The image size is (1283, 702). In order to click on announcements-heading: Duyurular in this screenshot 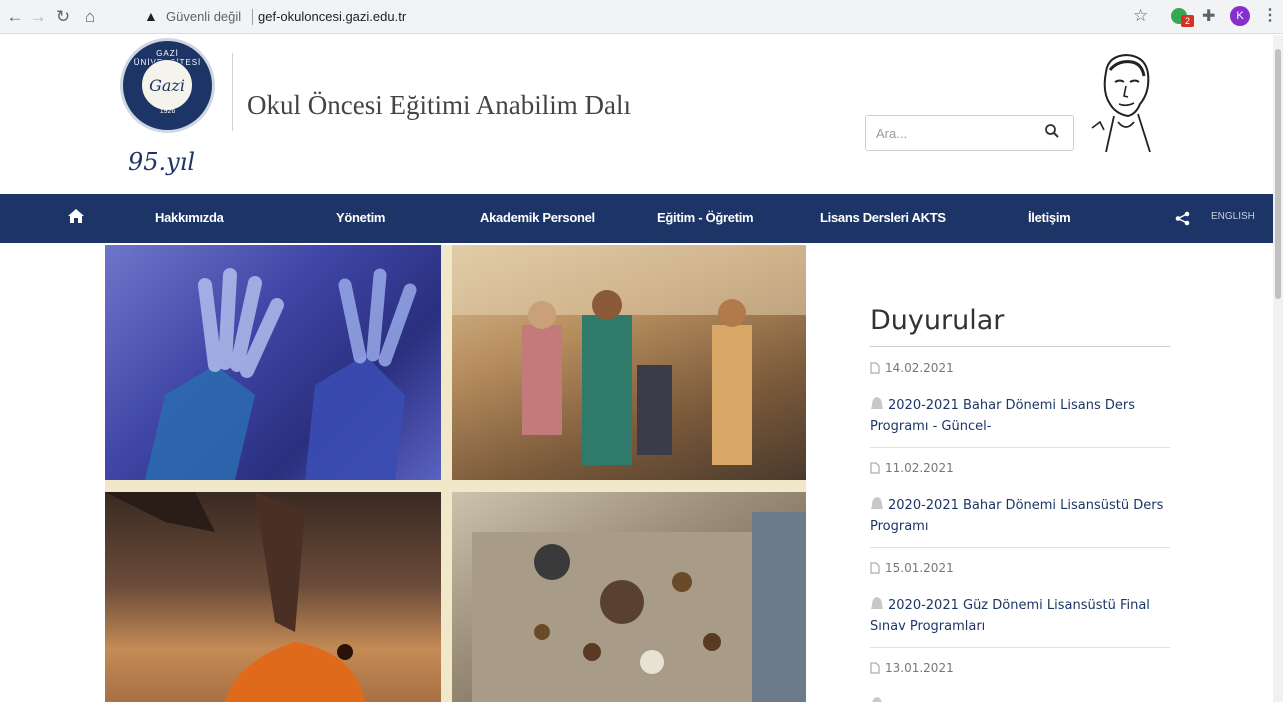, I will do `click(937, 320)`.